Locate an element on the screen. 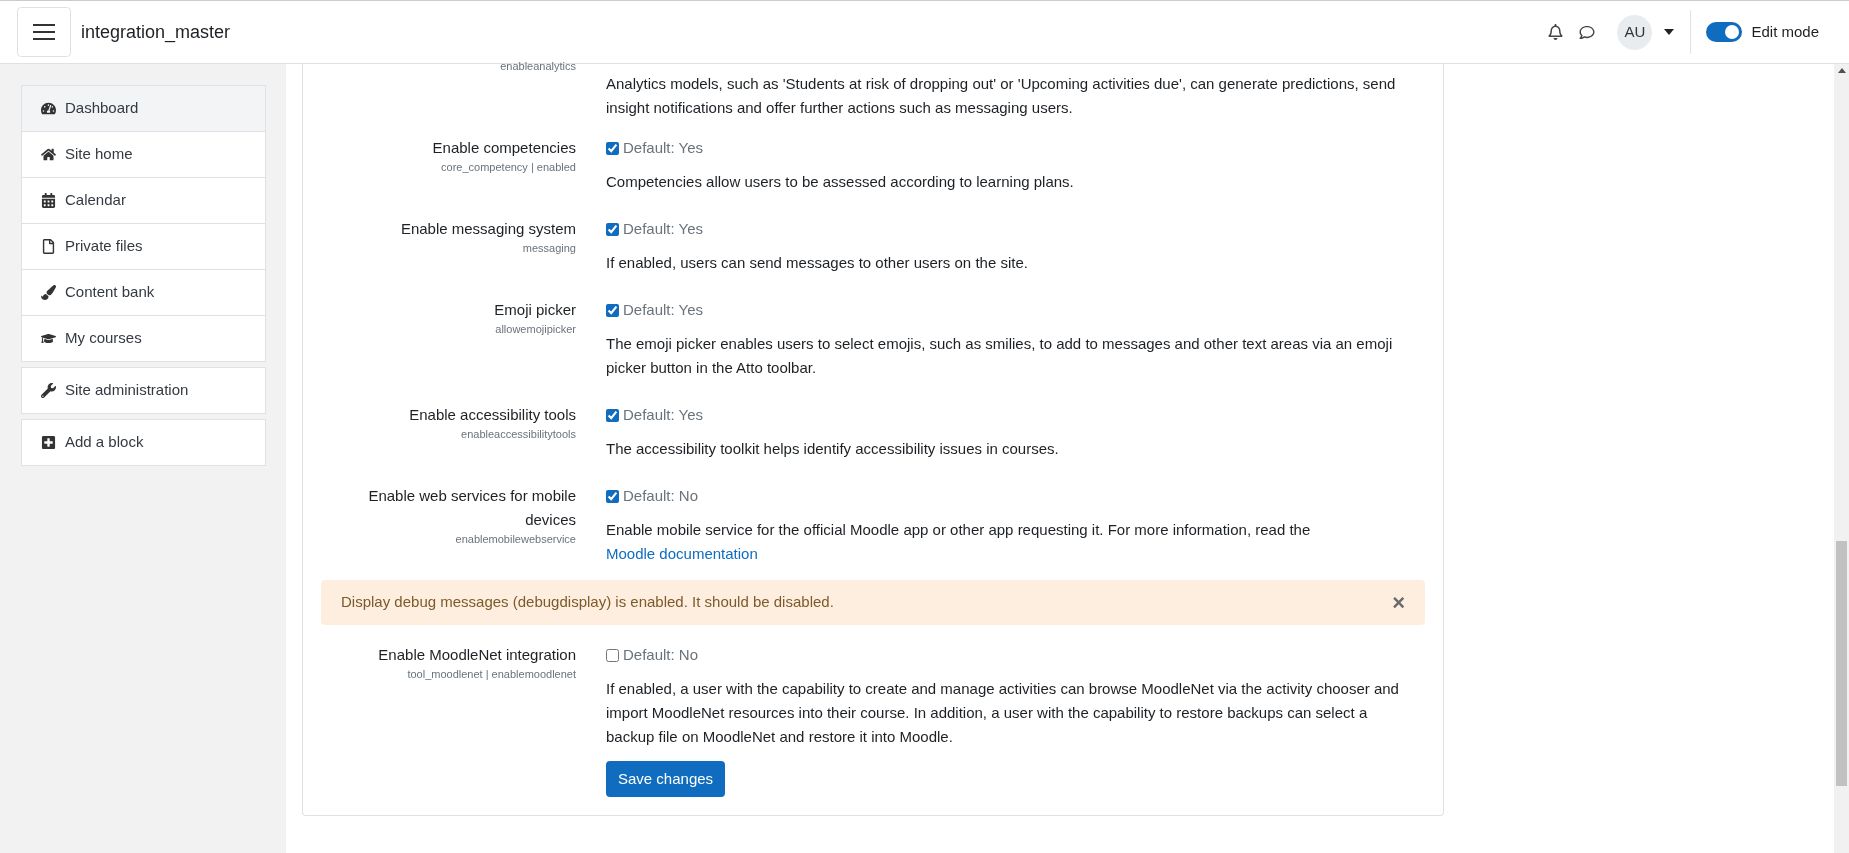 The image size is (1849, 853). site-name: integration_master is located at coordinates (156, 32).